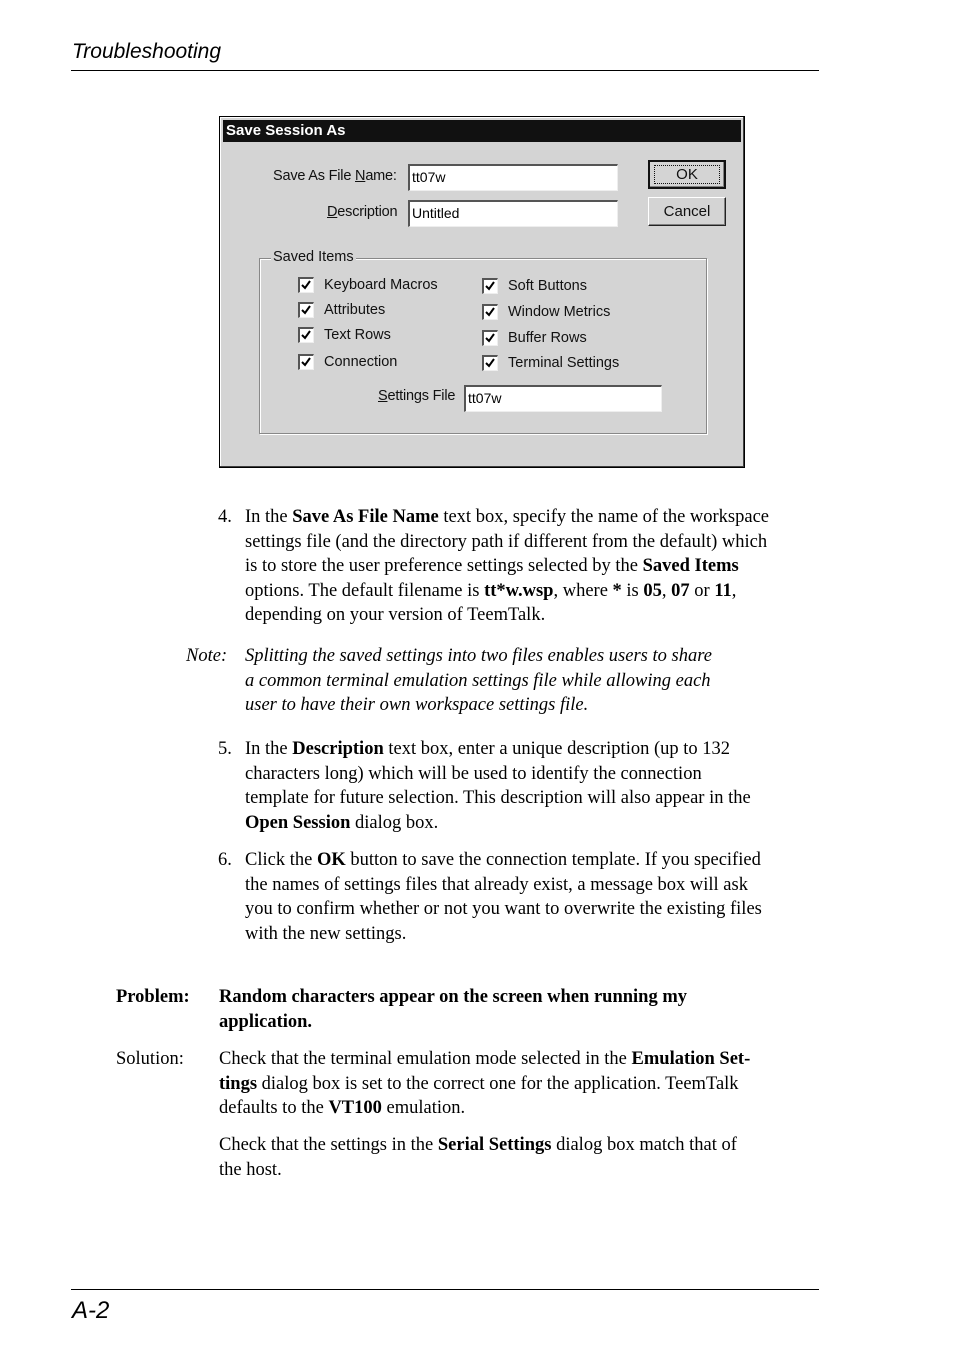 The height and width of the screenshot is (1354, 954). I want to click on step-4-number: 4., so click(225, 517).